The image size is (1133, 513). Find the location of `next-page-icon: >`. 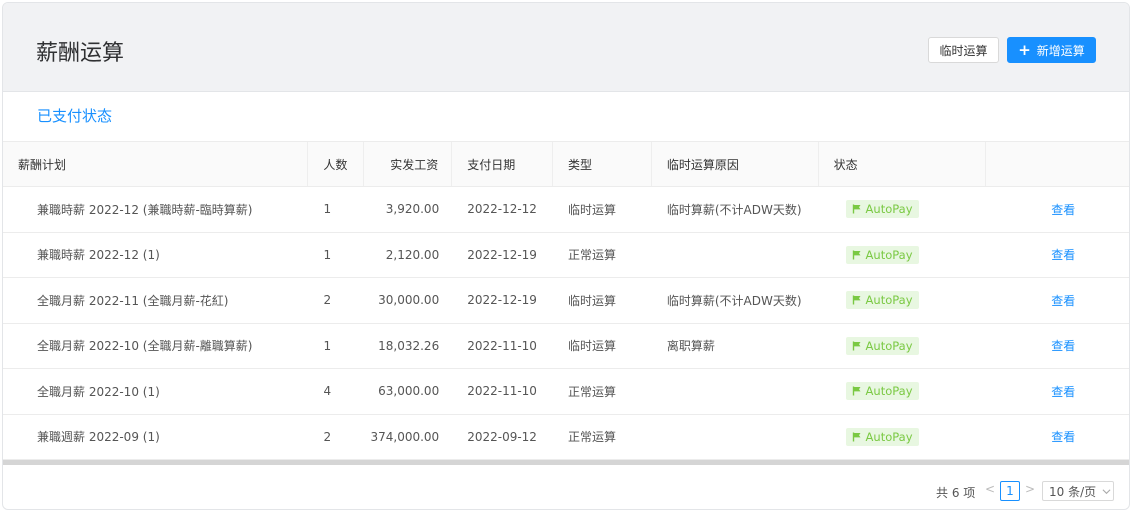

next-page-icon: > is located at coordinates (1030, 489).